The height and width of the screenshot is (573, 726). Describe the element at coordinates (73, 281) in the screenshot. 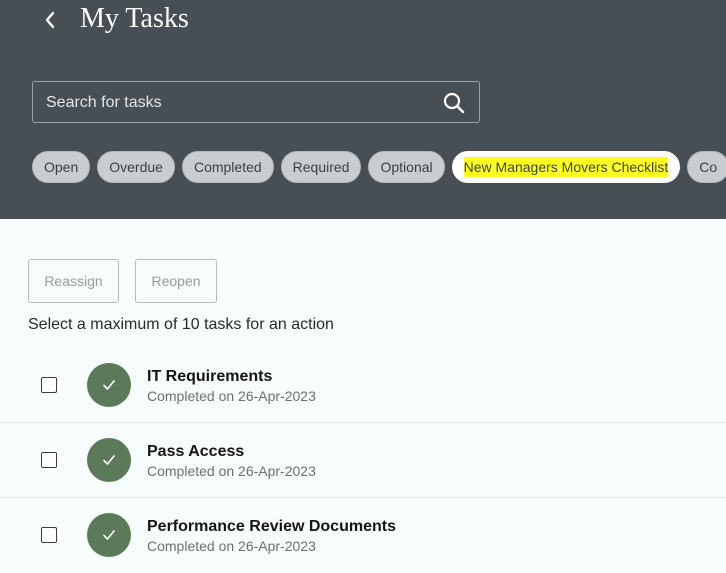

I see `reassign-button: Reassign` at that location.